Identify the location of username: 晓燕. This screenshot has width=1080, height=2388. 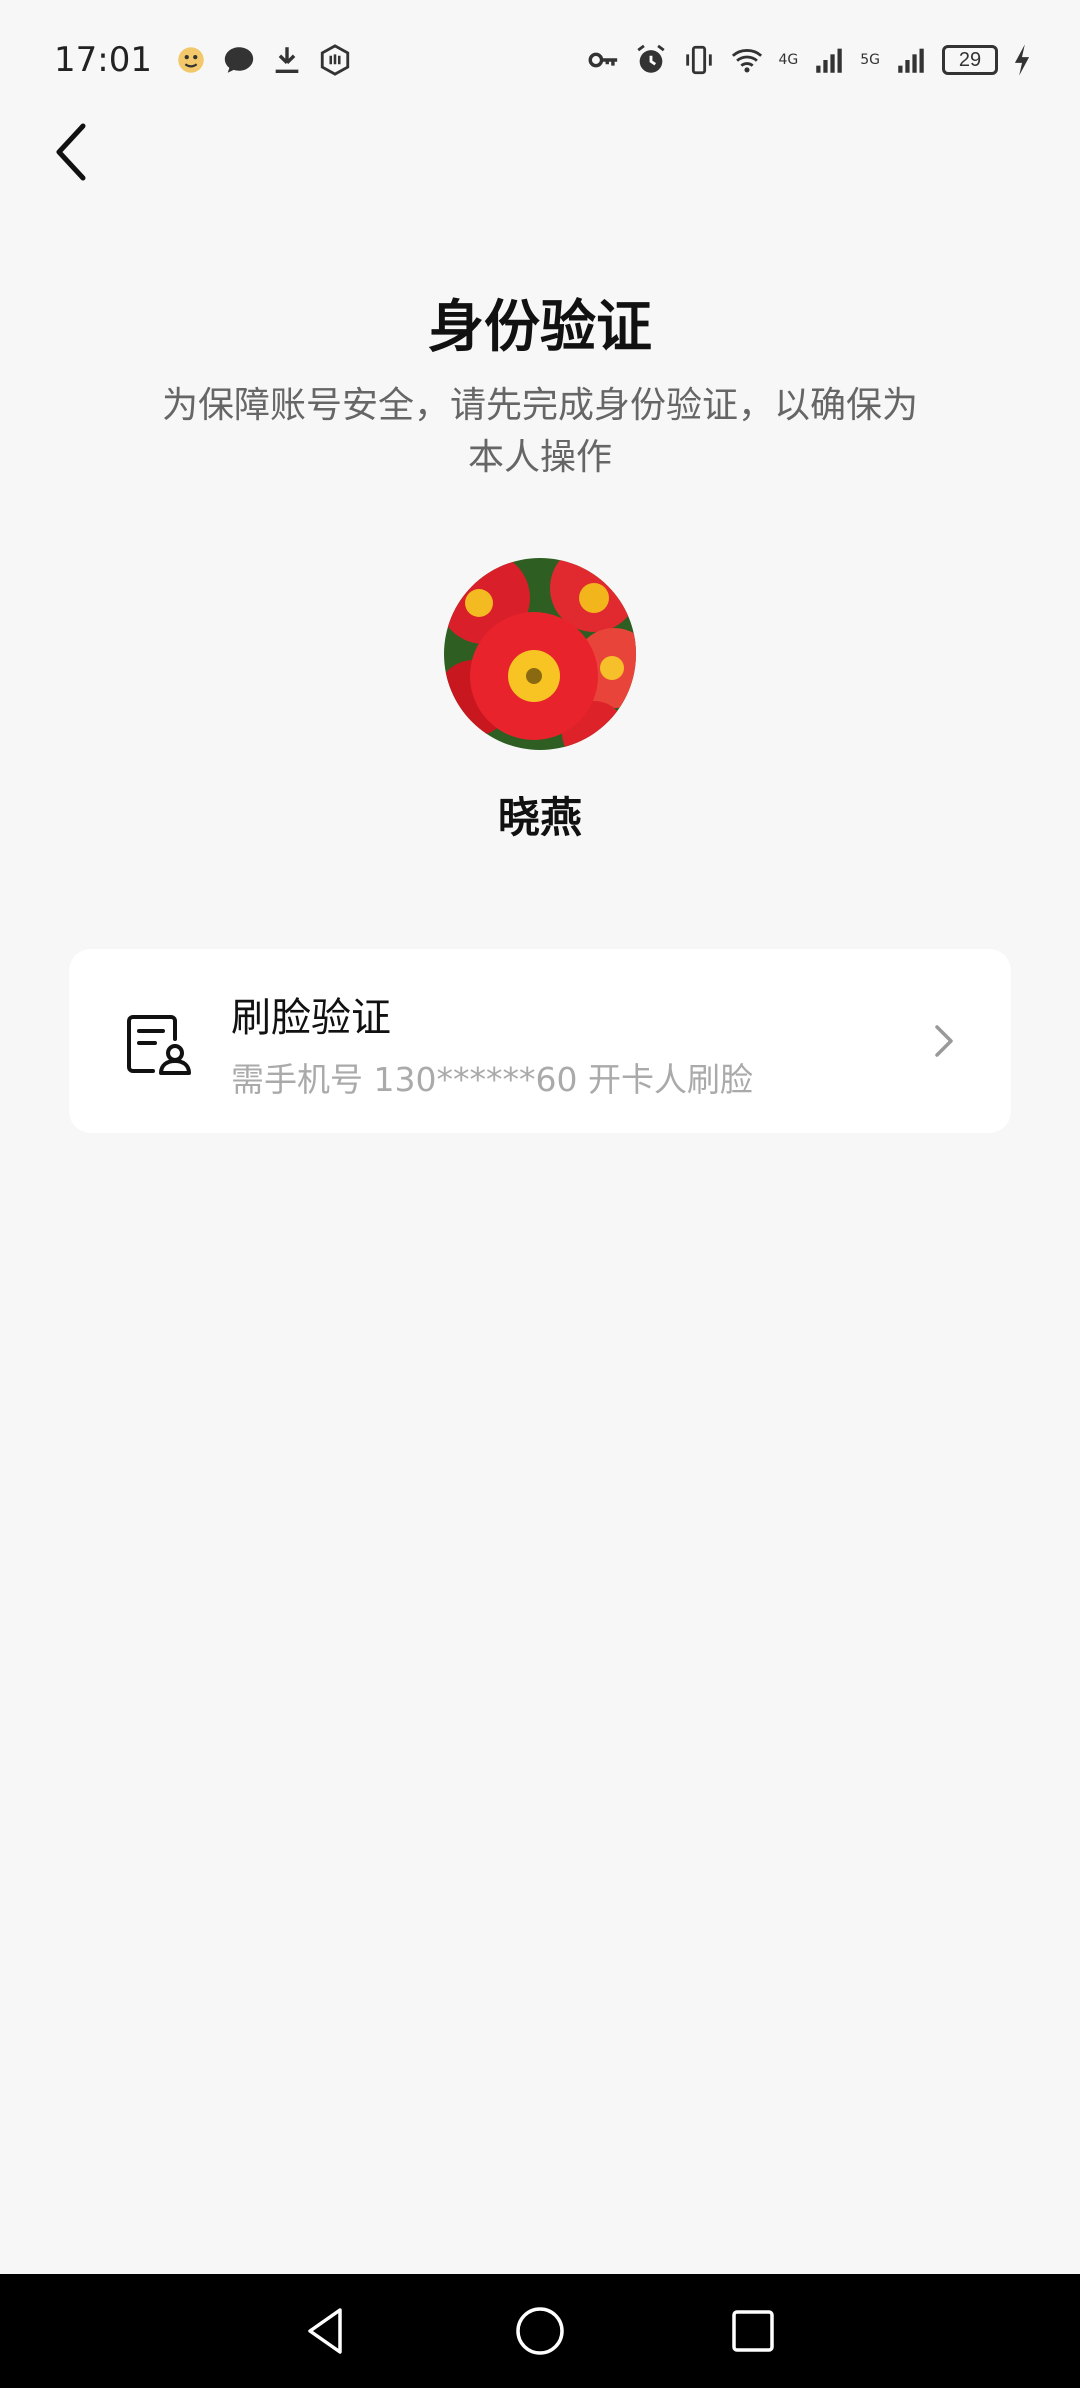
(539, 817).